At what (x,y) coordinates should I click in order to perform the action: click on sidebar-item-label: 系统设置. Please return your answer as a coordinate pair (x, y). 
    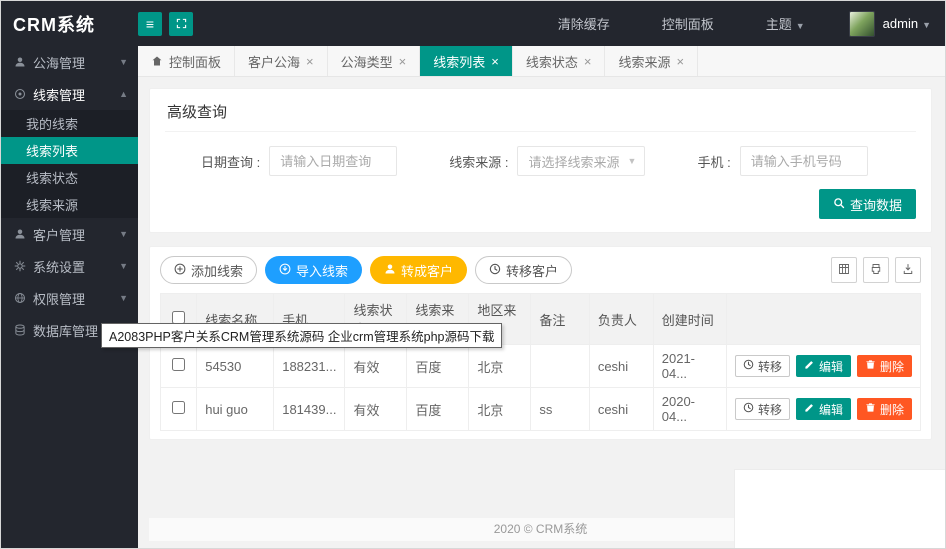
    Looking at the image, I should click on (59, 267).